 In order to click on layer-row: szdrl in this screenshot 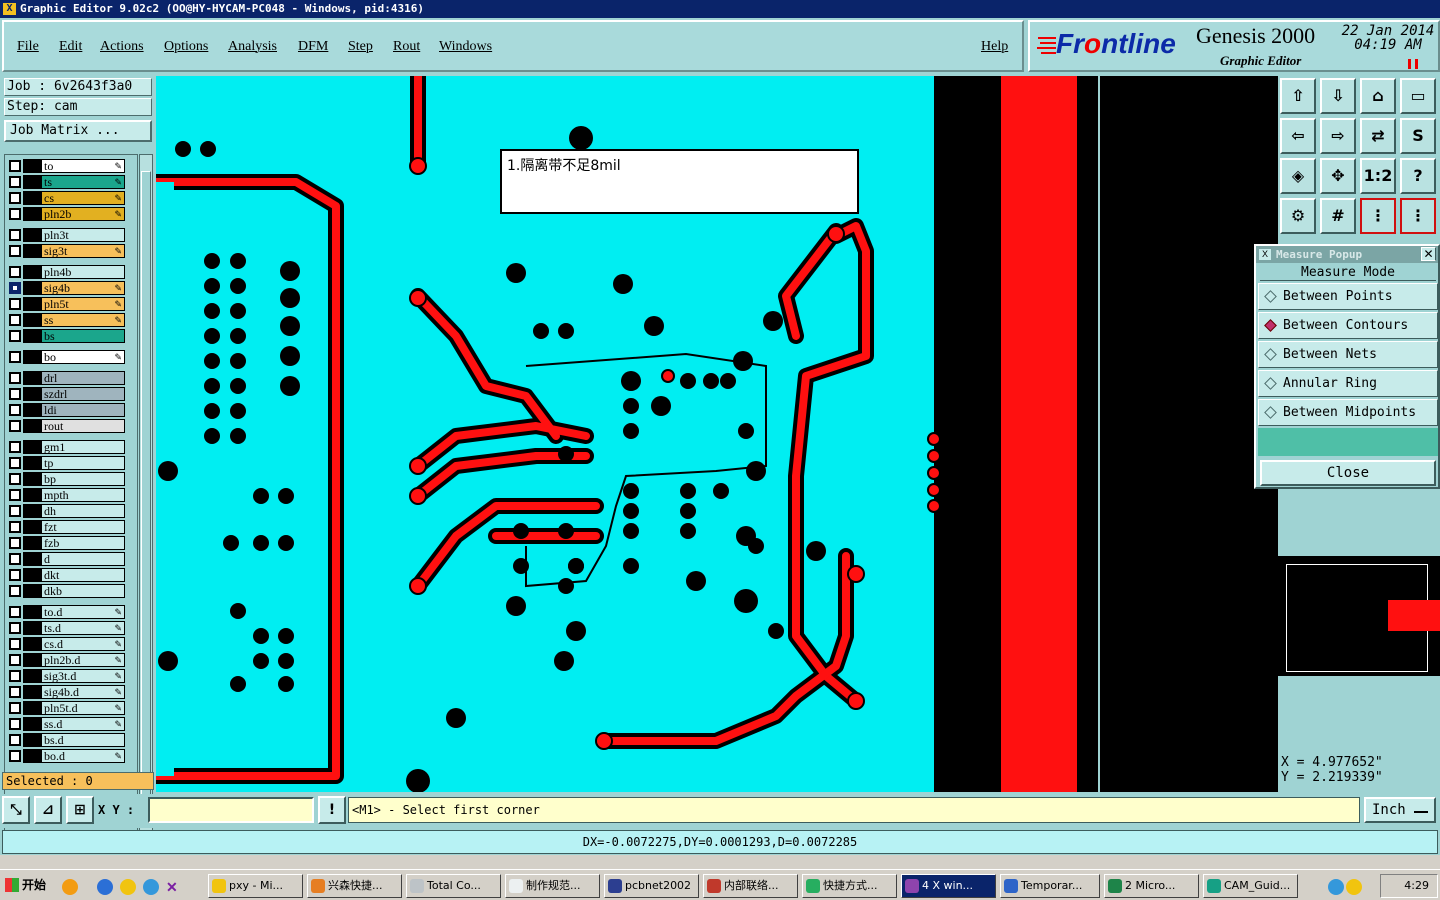, I will do `click(66, 394)`.